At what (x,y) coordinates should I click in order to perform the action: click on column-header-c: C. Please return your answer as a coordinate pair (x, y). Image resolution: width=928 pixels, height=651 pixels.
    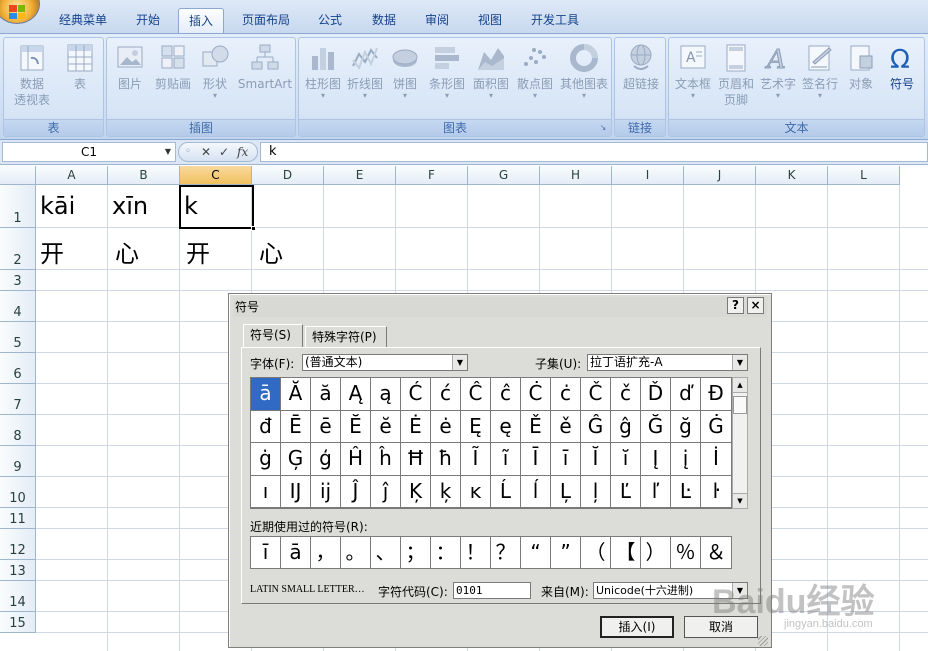
    Looking at the image, I should click on (216, 175).